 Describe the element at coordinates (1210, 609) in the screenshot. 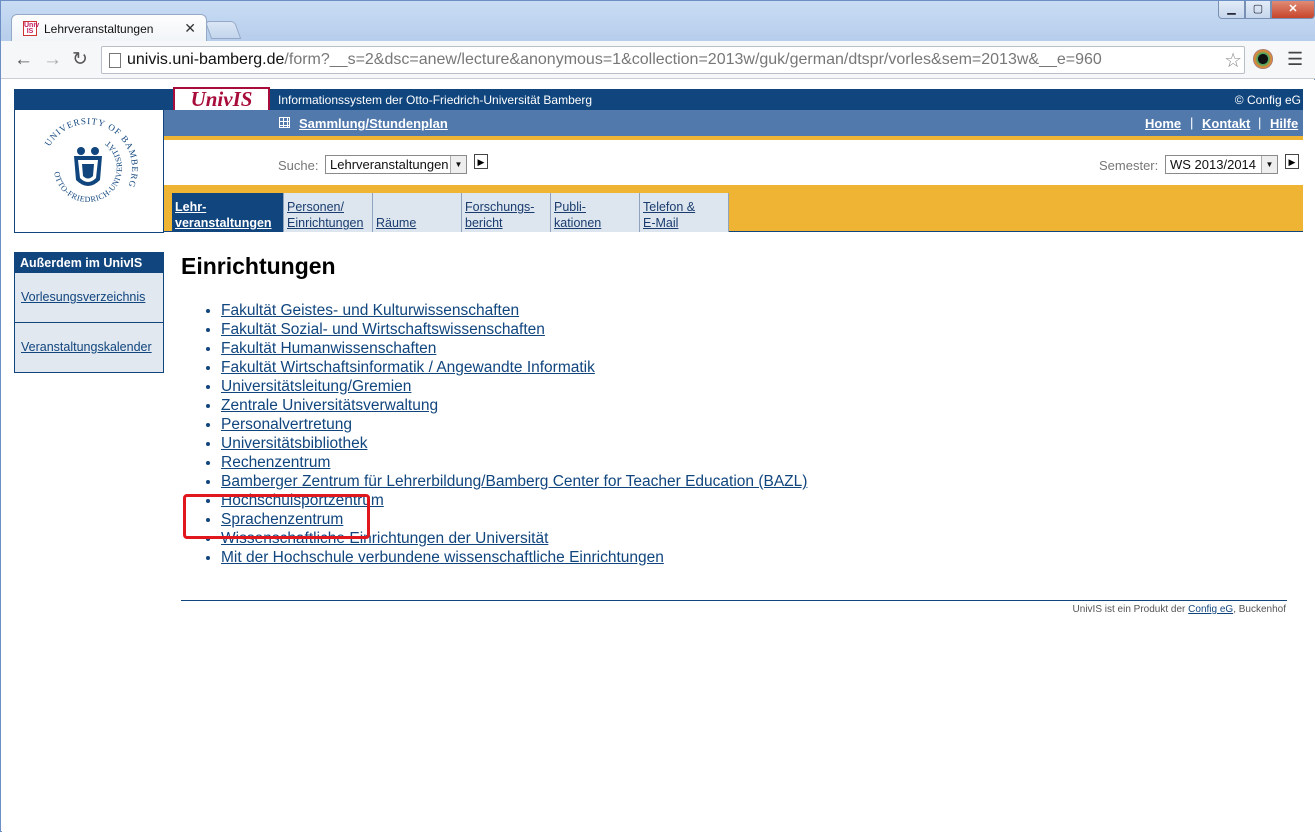

I see `config-eg-link: Config eG` at that location.